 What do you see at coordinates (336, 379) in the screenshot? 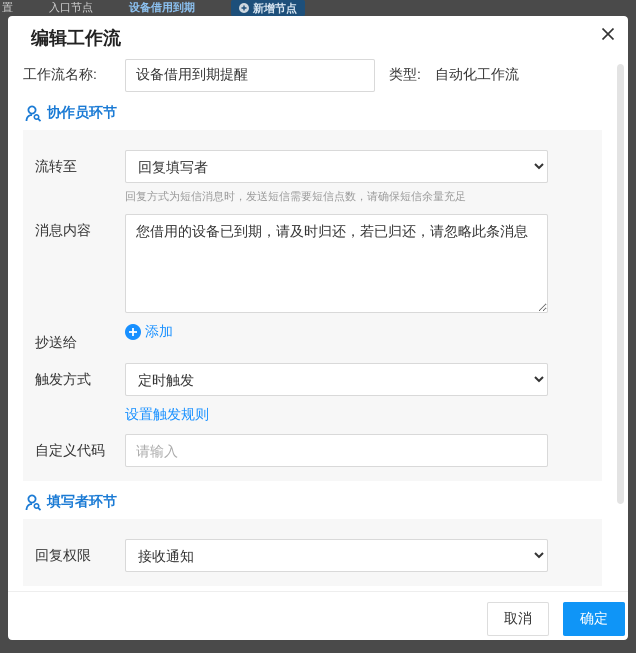
I see `select-field: 定时触发` at bounding box center [336, 379].